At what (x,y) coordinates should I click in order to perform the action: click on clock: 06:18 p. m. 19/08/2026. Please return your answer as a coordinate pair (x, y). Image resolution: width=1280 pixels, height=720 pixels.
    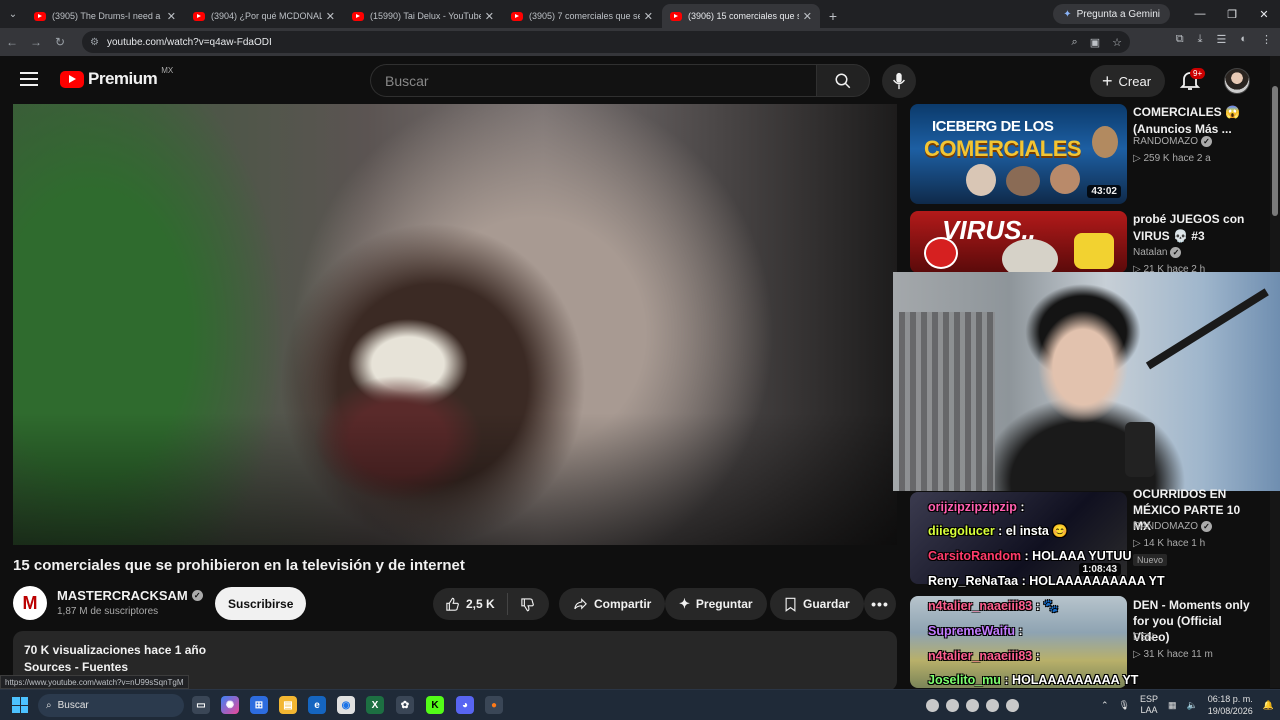
    Looking at the image, I should click on (1230, 705).